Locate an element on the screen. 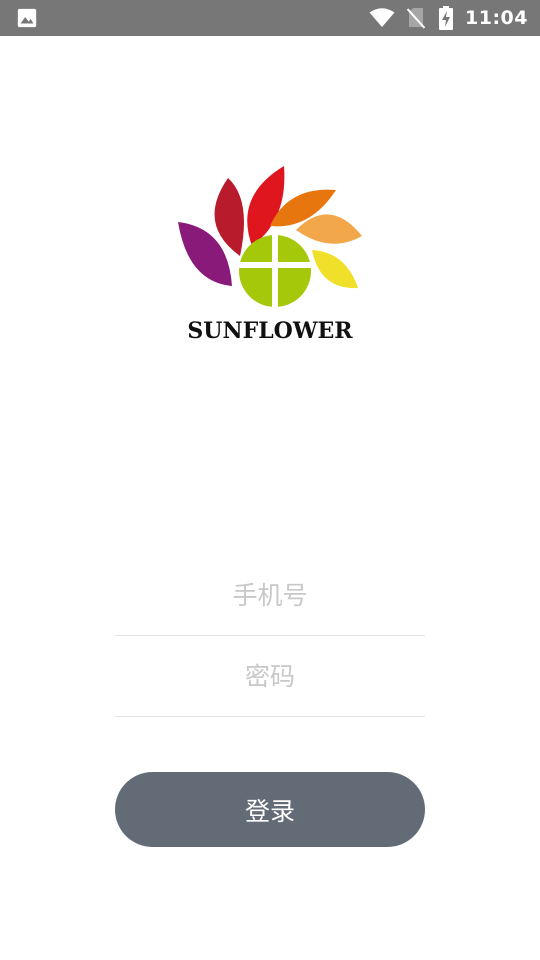 Image resolution: width=540 pixels, height=960 pixels. password-field is located at coordinates (270, 676).